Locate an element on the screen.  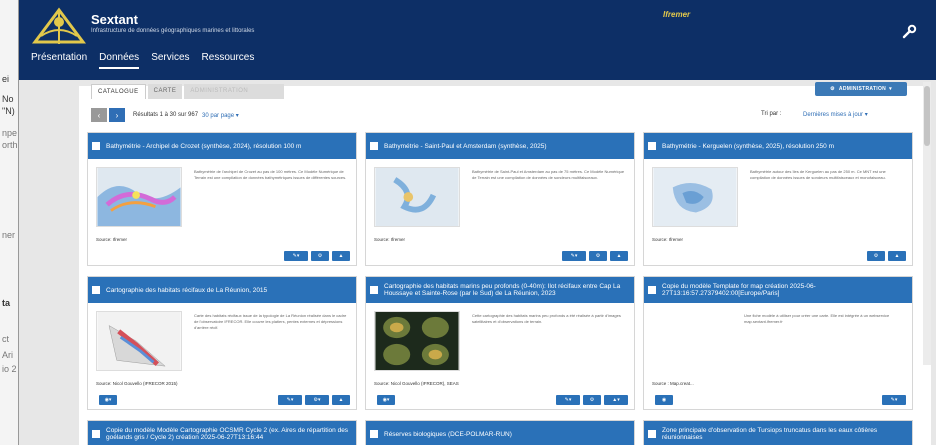
nav-presentation: Présentation is located at coordinates (59, 60).